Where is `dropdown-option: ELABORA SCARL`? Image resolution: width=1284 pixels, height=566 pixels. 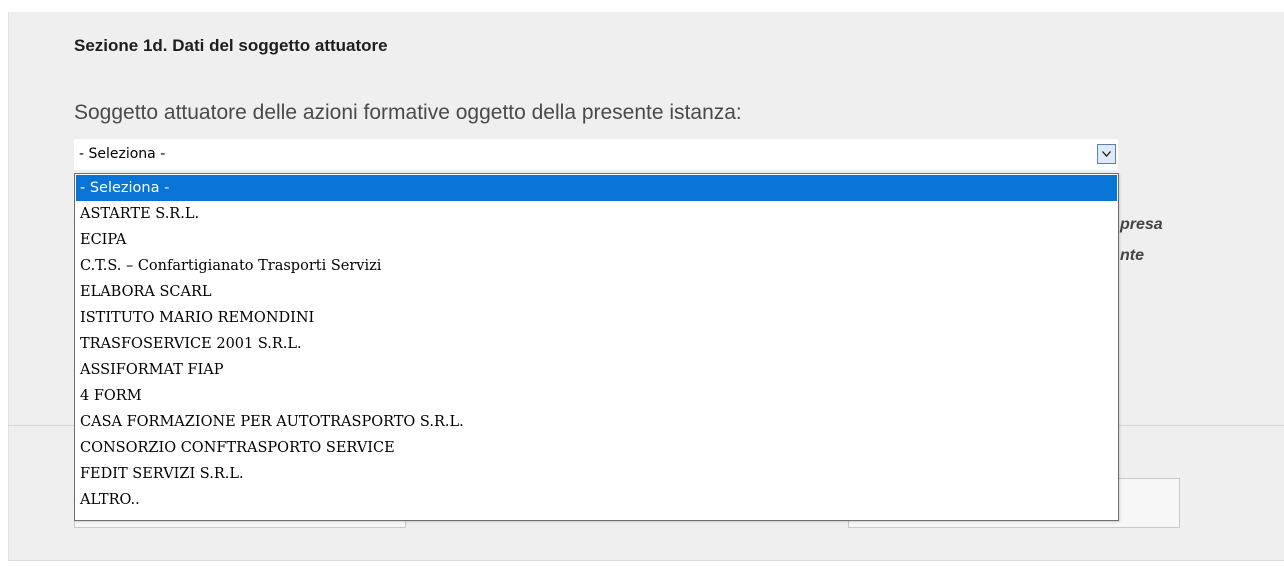 dropdown-option: ELABORA SCARL is located at coordinates (596, 292).